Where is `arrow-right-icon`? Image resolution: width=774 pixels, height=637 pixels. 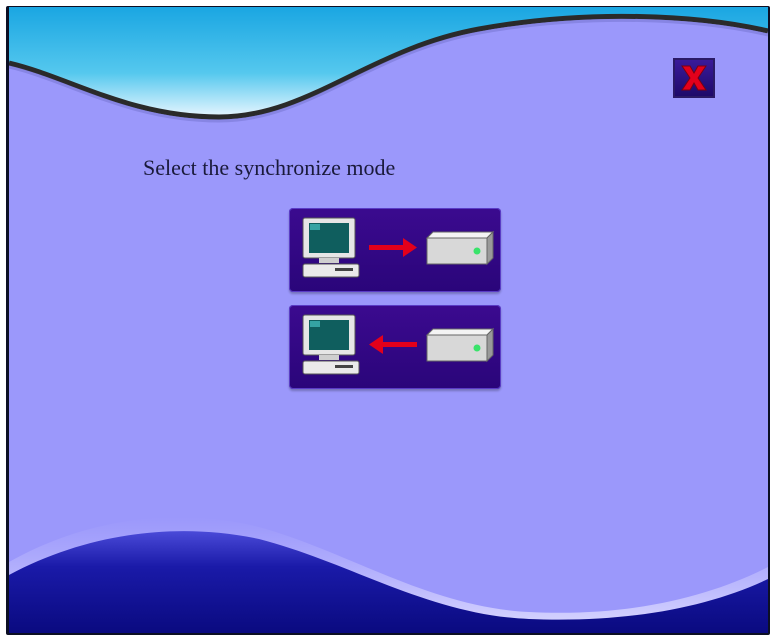
arrow-right-icon is located at coordinates (393, 247).